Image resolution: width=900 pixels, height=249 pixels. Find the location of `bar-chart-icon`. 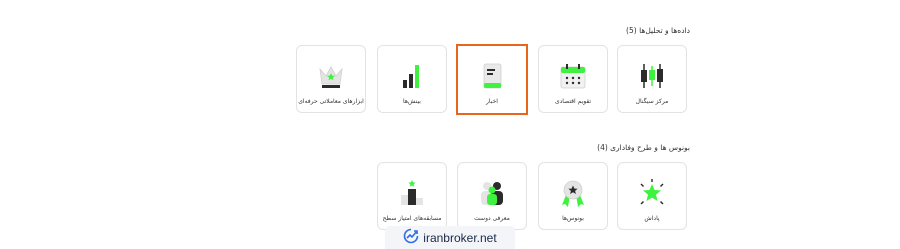

bar-chart-icon is located at coordinates (412, 76).